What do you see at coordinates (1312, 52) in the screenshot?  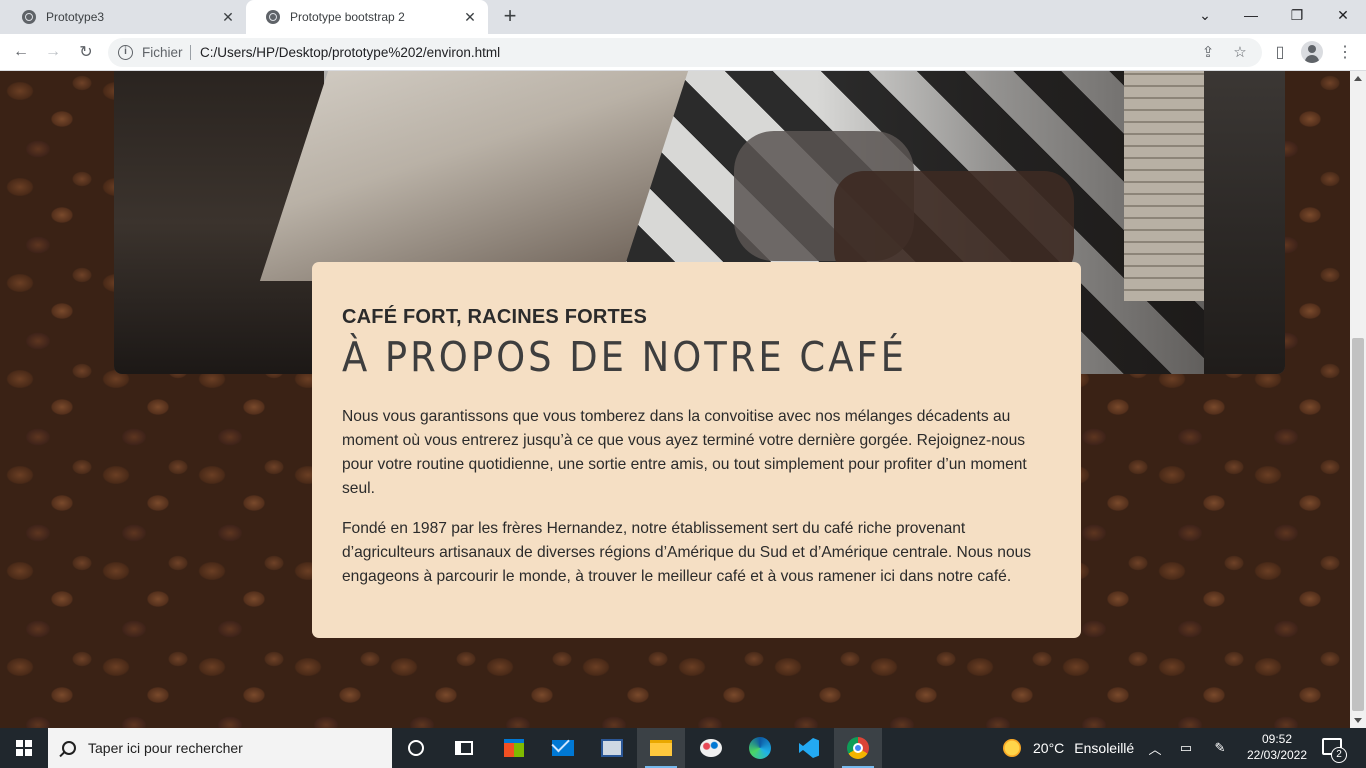 I see `profile-icon` at bounding box center [1312, 52].